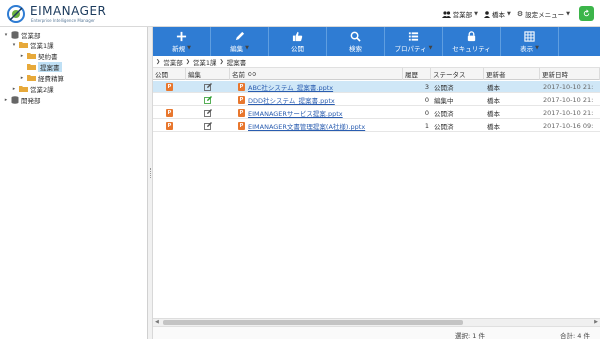 Image resolution: width=600 pixels, height=339 pixels. What do you see at coordinates (471, 48) in the screenshot?
I see `security-label: セキュリティ` at bounding box center [471, 48].